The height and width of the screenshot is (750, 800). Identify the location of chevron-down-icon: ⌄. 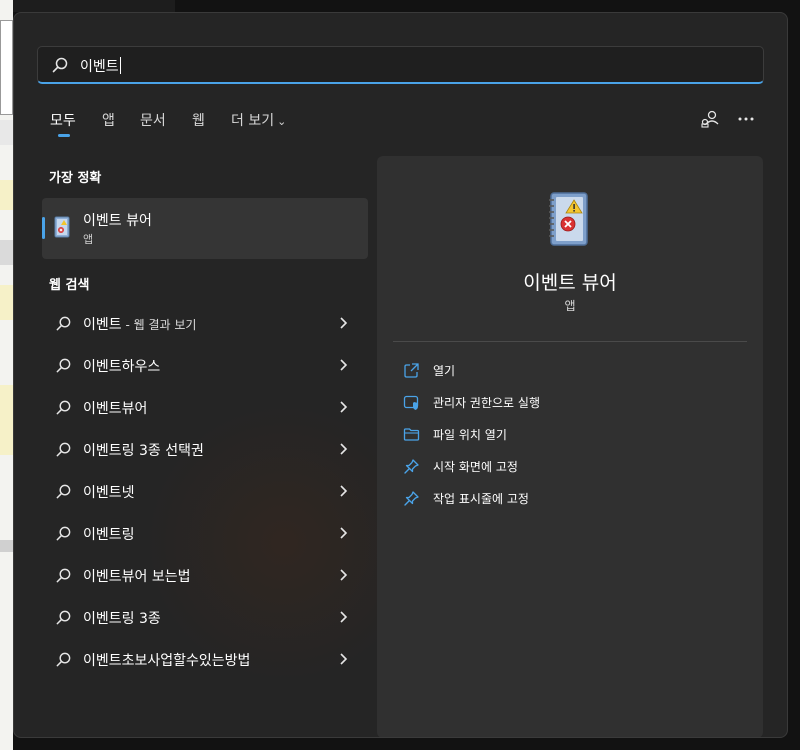
(282, 121).